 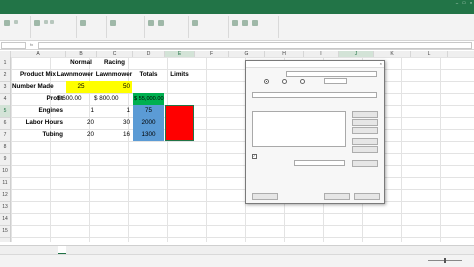 I want to click on sheet-tab, so click(x=26, y=249).